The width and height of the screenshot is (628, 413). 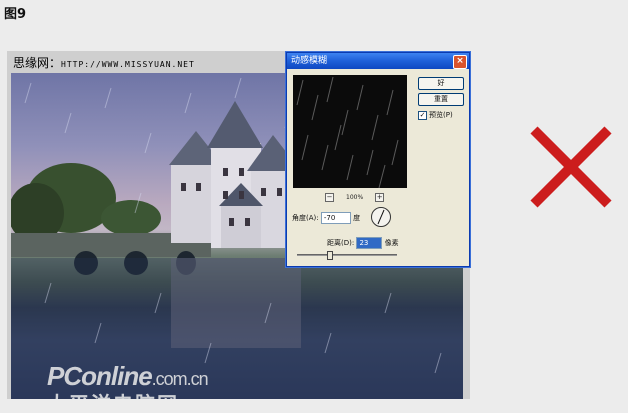 I want to click on distance-input: 23, so click(x=369, y=243).